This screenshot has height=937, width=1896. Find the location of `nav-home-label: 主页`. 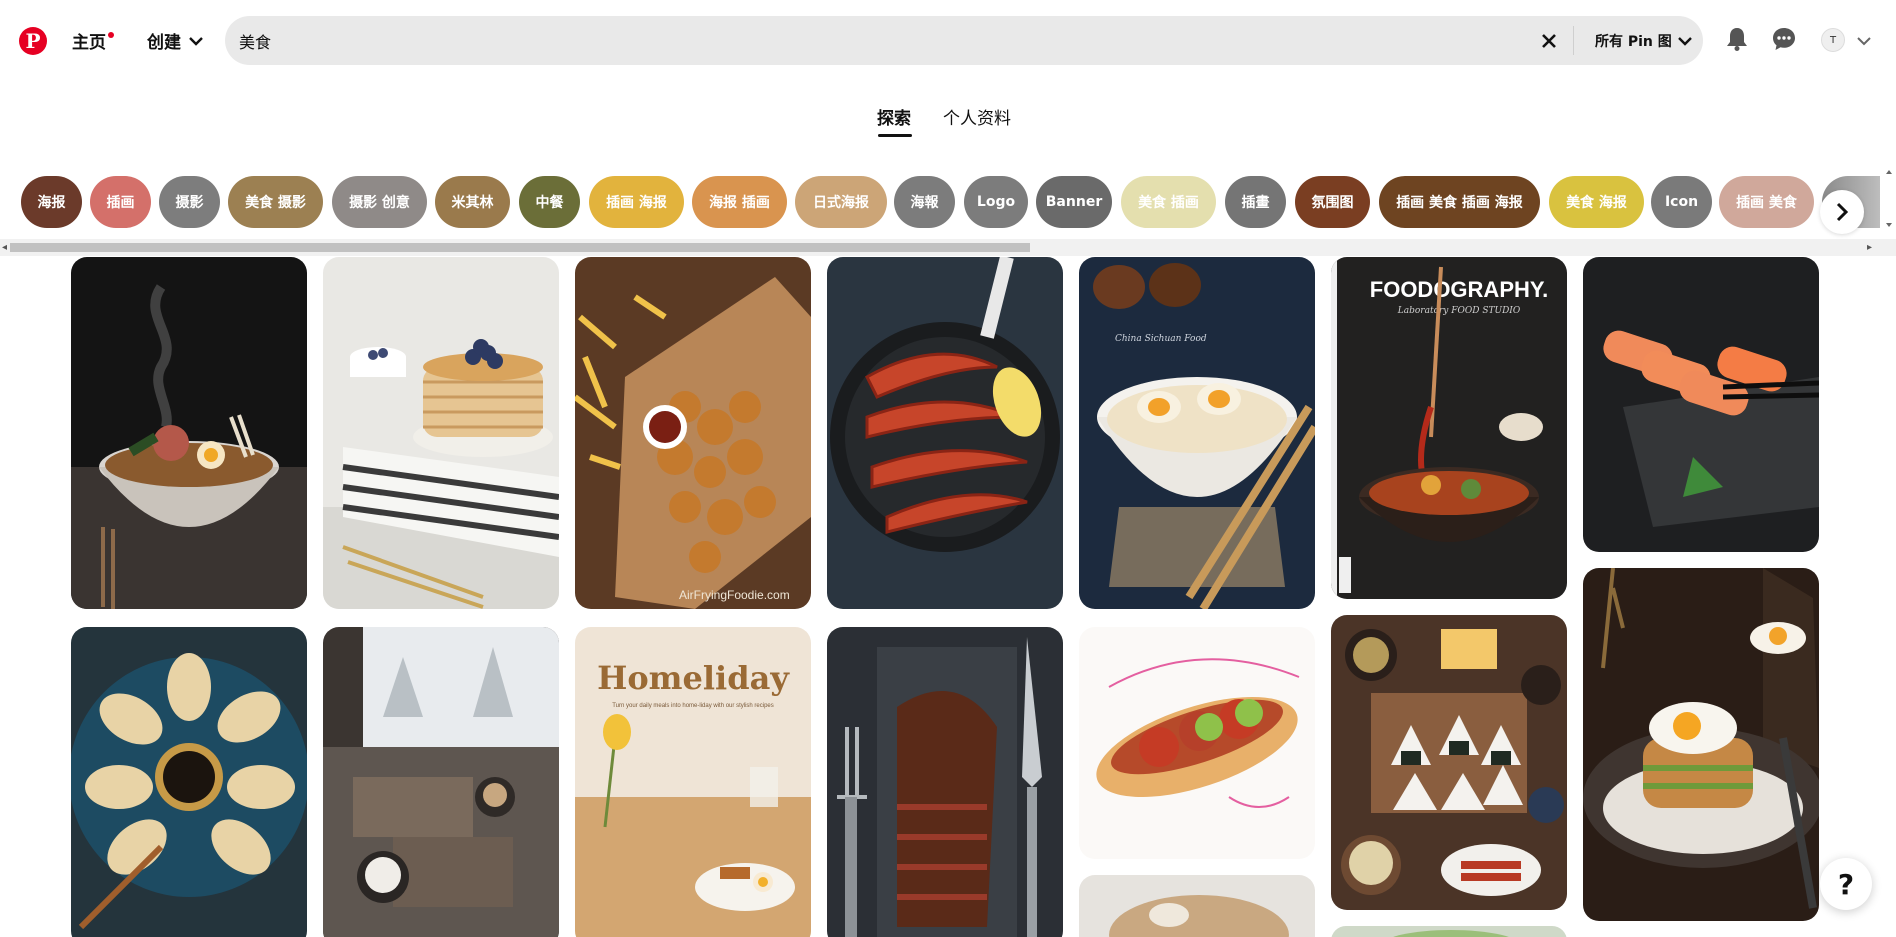

nav-home-label: 主页 is located at coordinates (89, 43).